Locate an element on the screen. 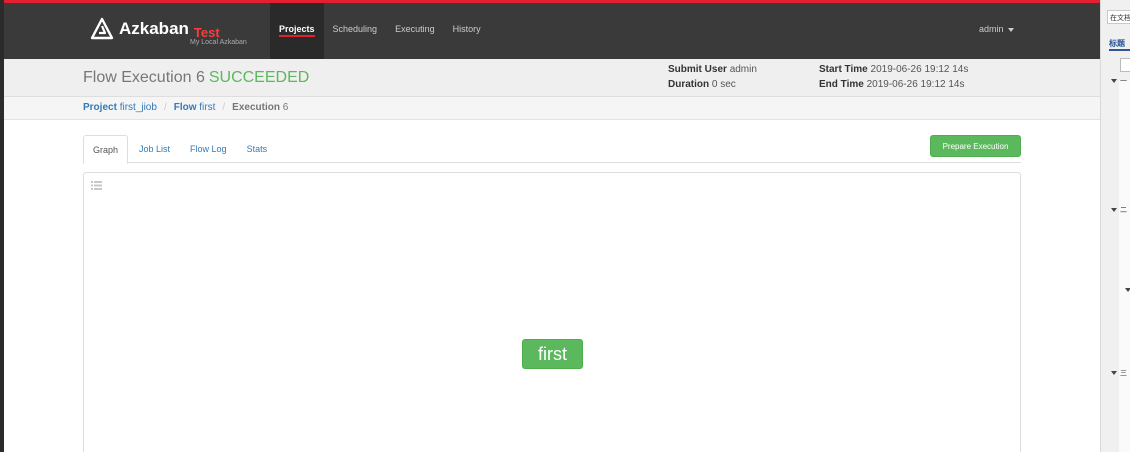 The width and height of the screenshot is (1130, 452). user-name: admin is located at coordinates (991, 29).